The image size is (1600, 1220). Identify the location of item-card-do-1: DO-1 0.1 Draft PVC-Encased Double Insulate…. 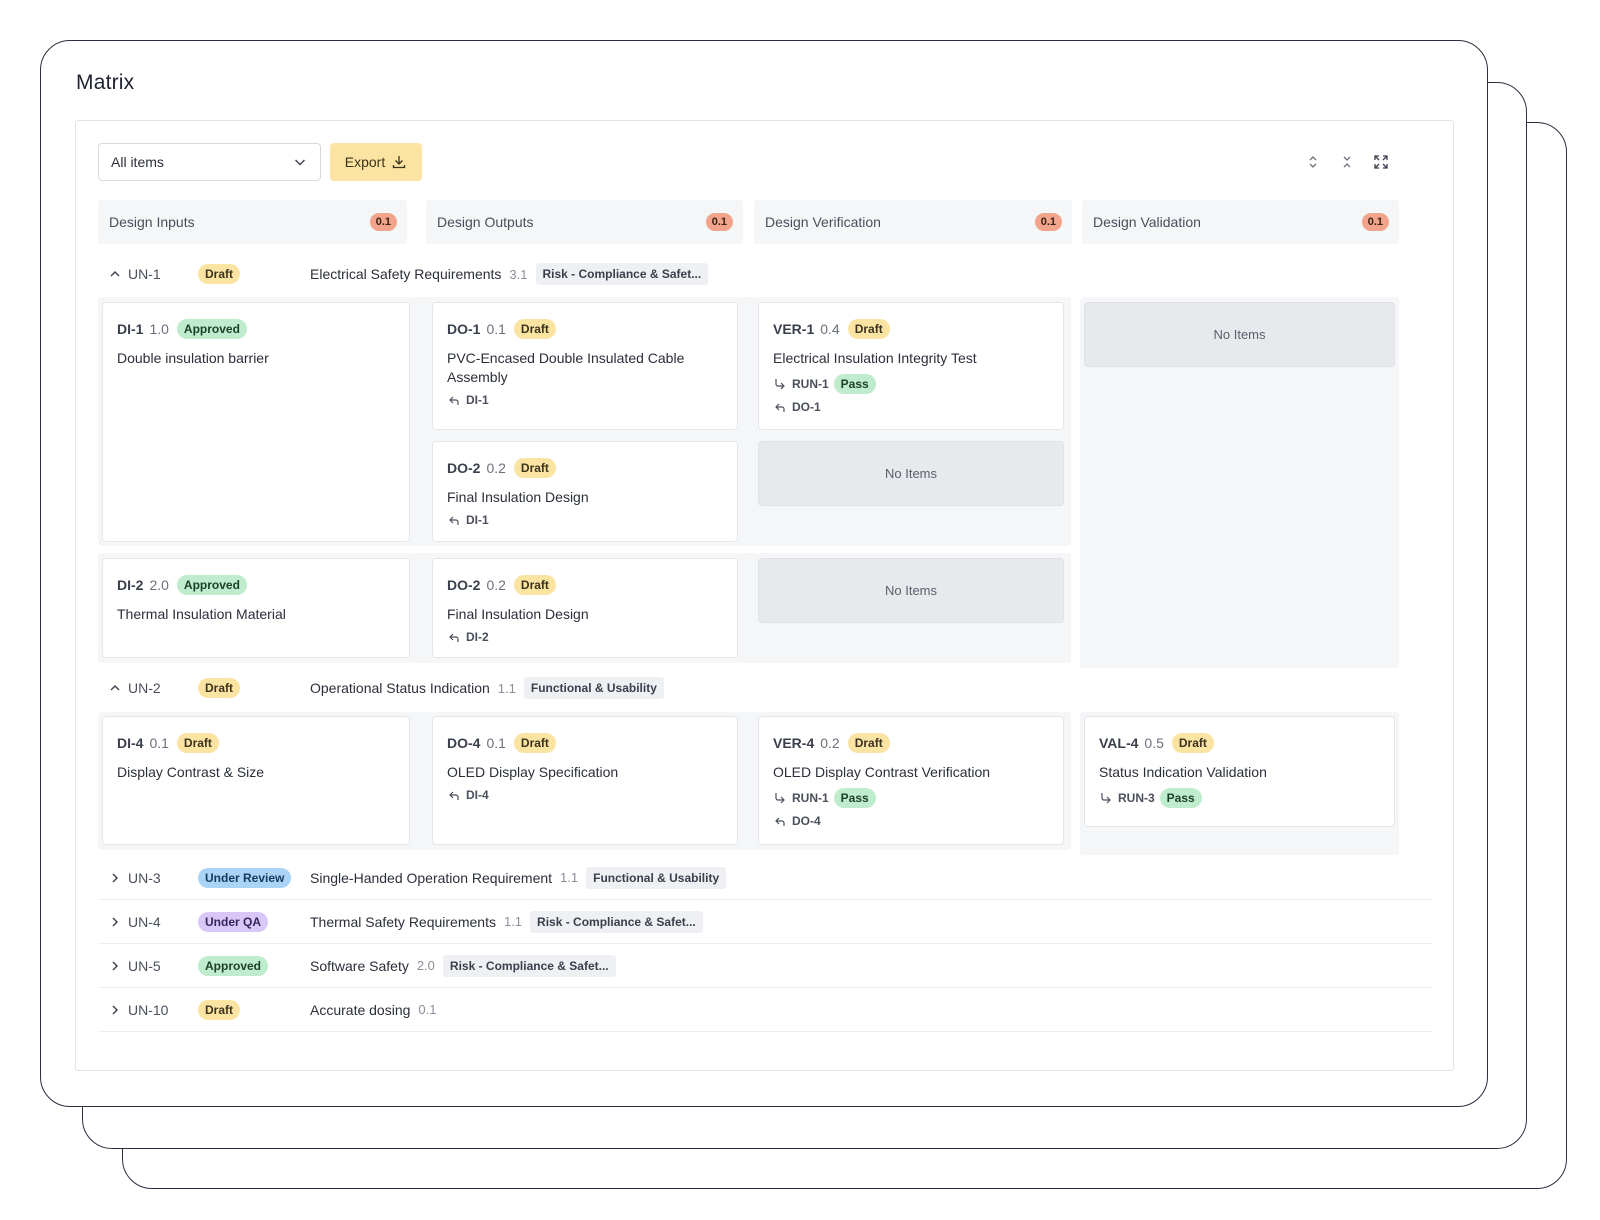
(585, 366).